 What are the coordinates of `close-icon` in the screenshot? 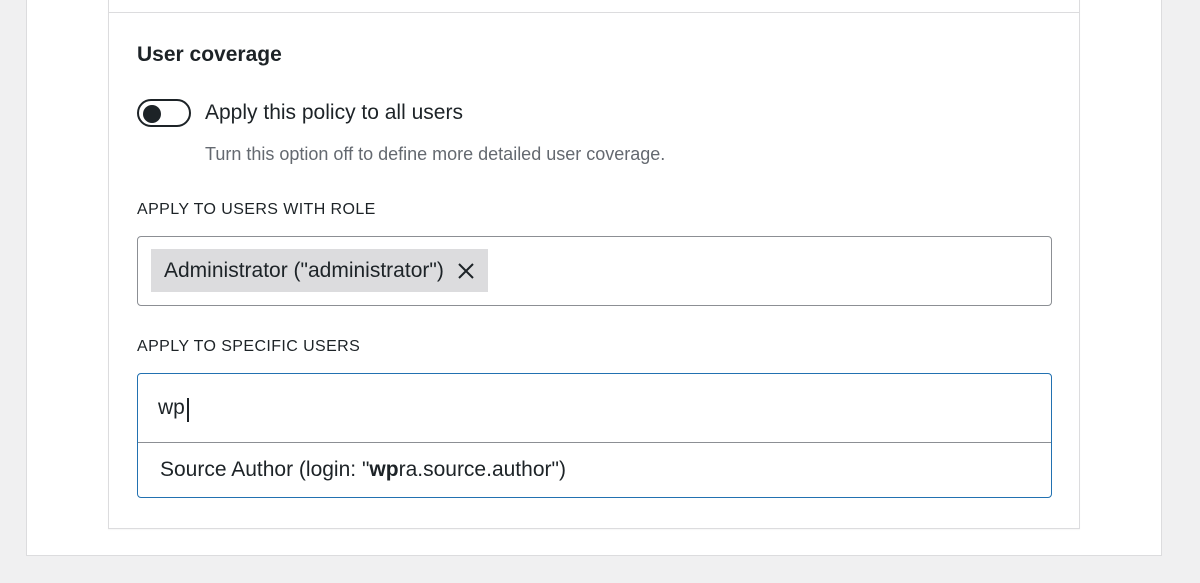 It's located at (466, 271).